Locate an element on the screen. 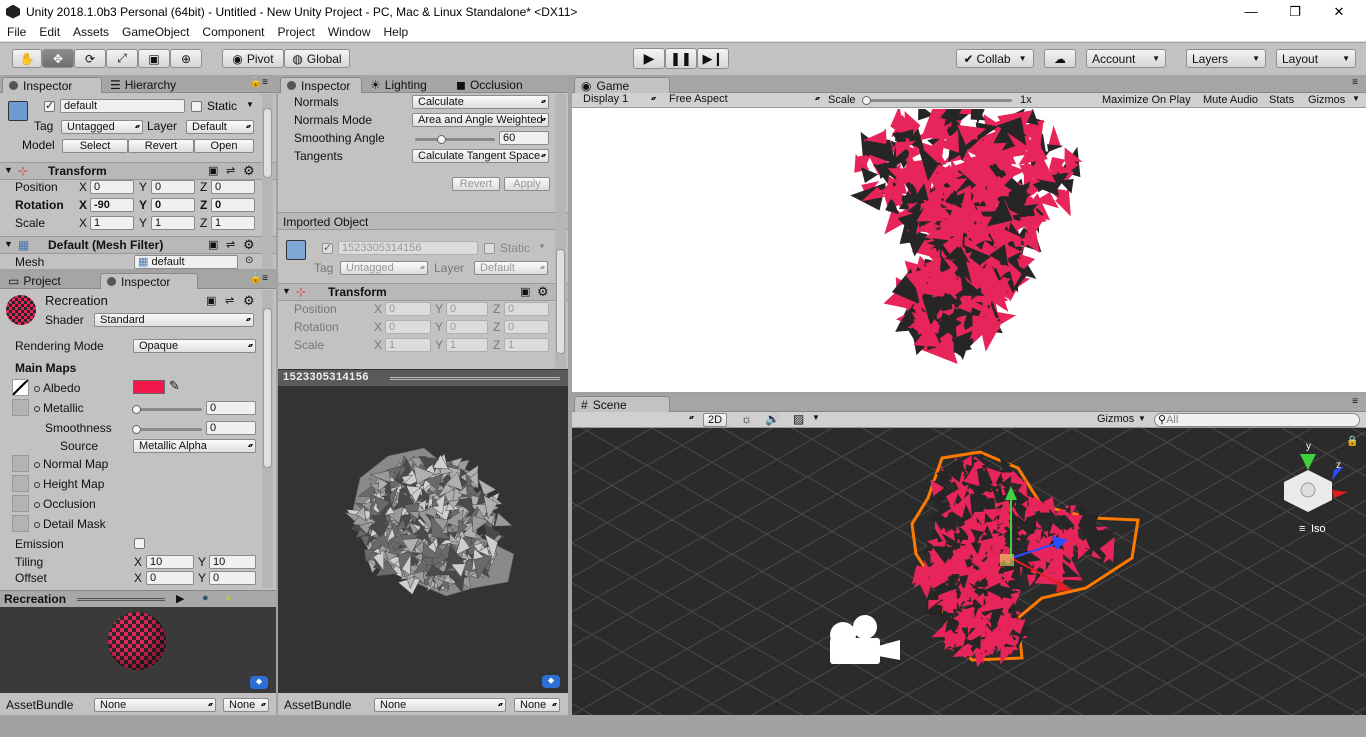  tag-dropdown: Untagged is located at coordinates (102, 127).